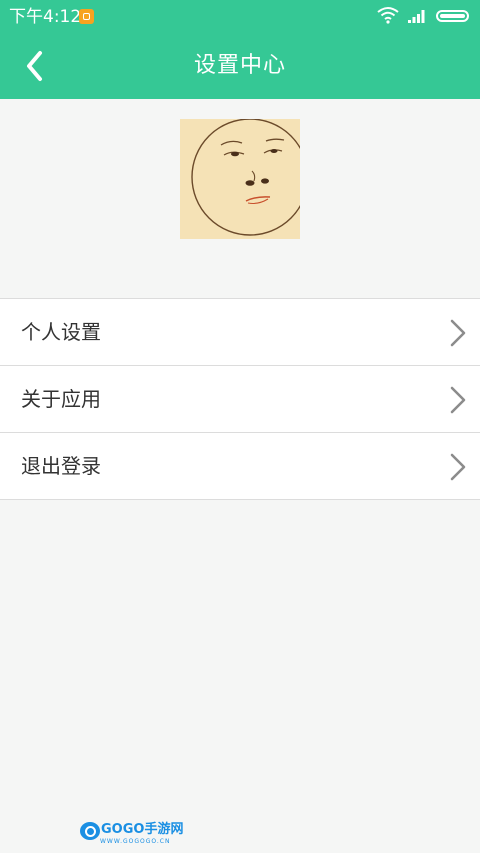 The height and width of the screenshot is (853, 480). What do you see at coordinates (239, 65) in the screenshot?
I see `page-title: 设置中心` at bounding box center [239, 65].